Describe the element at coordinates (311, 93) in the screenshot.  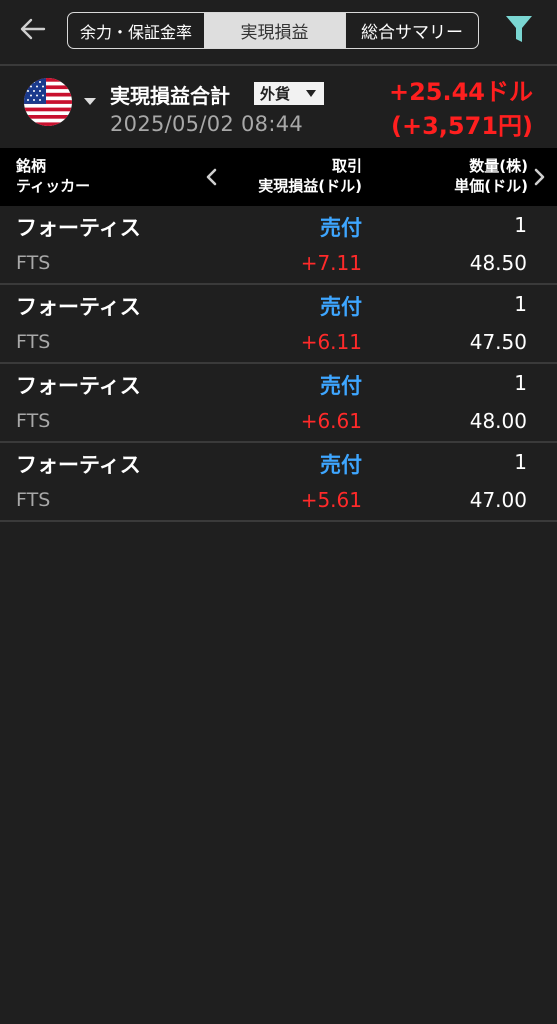
I see `dropdown-caret-icon` at that location.